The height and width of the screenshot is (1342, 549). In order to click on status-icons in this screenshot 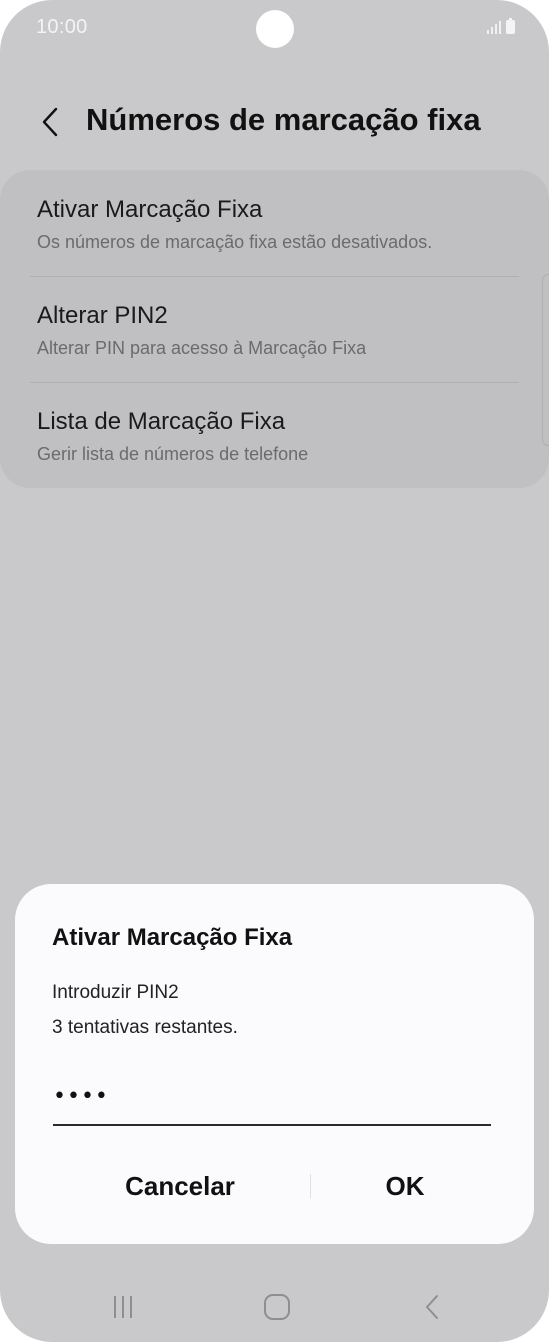, I will do `click(501, 26)`.